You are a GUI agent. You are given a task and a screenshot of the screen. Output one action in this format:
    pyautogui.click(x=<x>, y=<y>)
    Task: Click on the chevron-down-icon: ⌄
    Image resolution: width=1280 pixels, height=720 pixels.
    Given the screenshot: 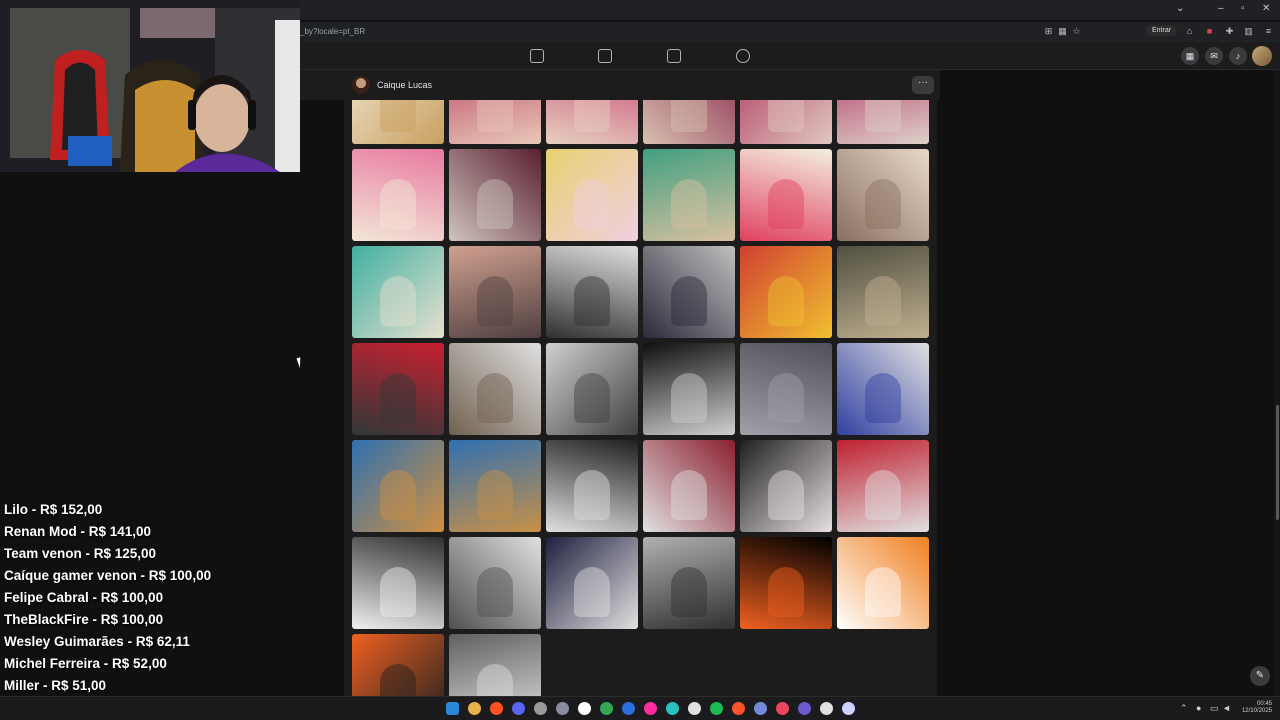 What is the action you would take?
    pyautogui.click(x=1180, y=8)
    